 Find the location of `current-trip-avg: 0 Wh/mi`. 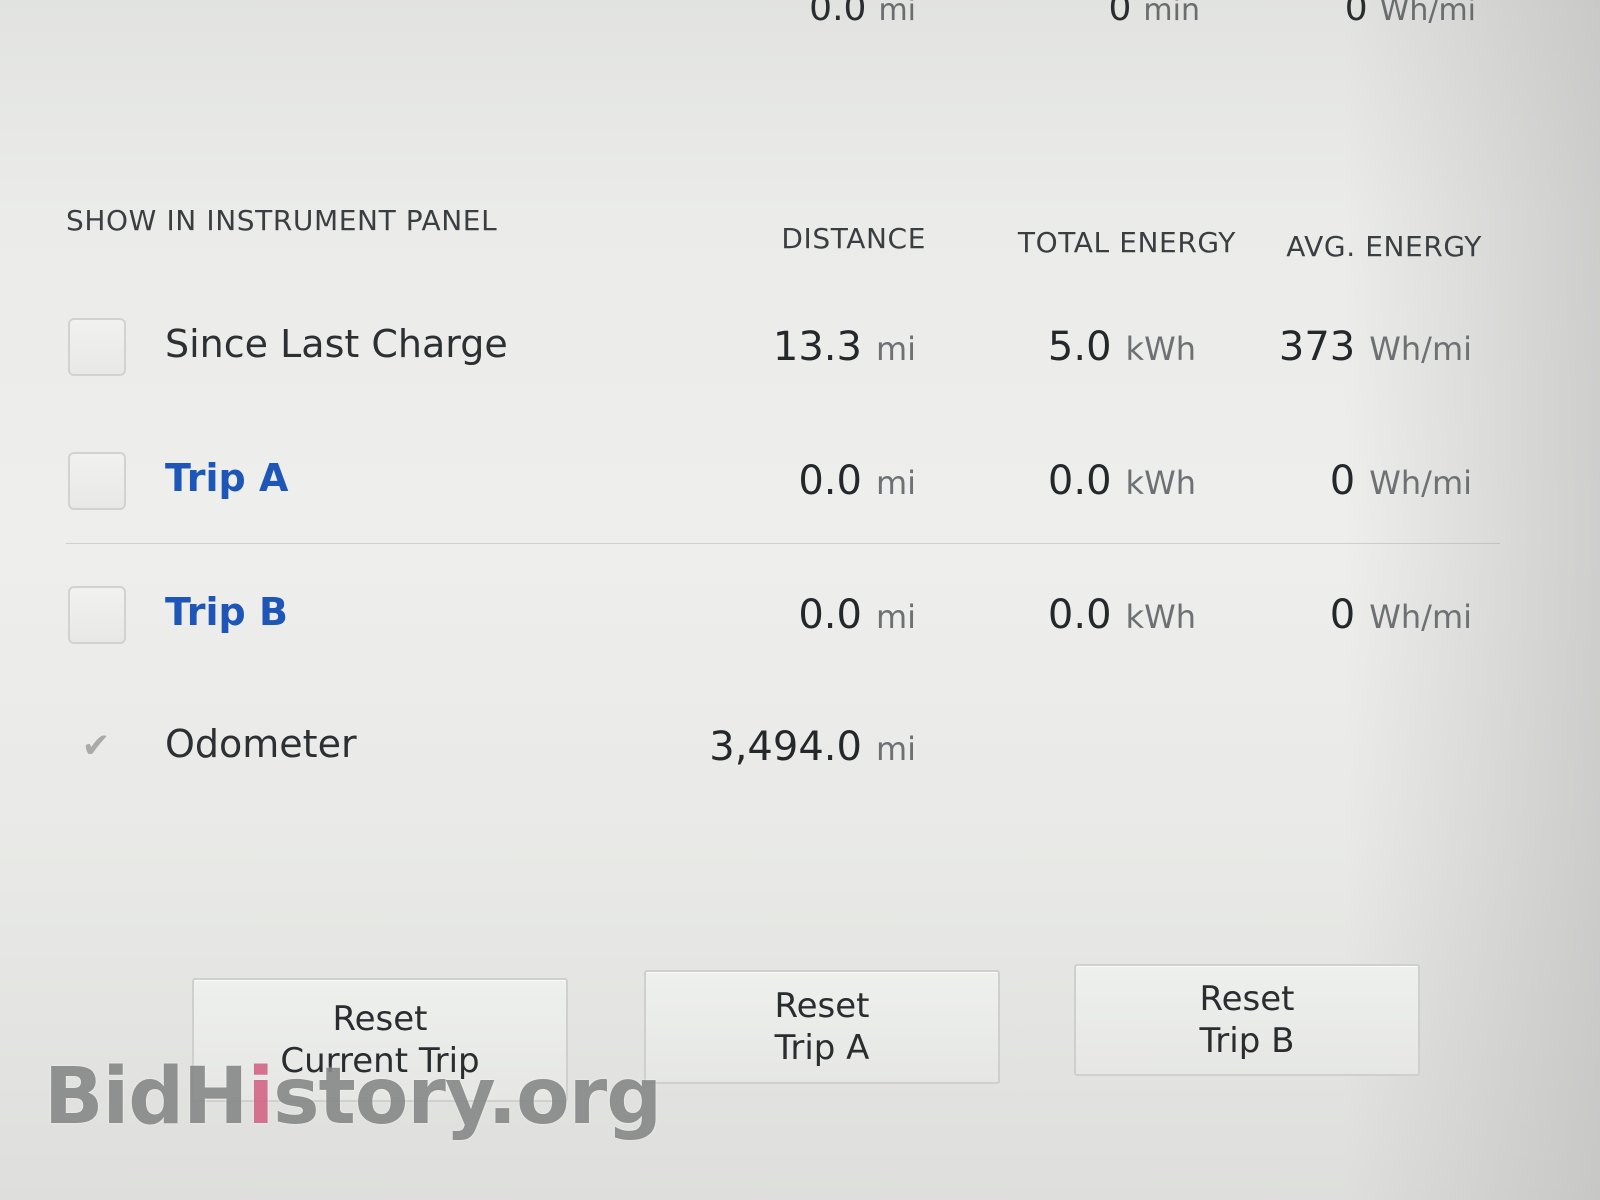

current-trip-avg: 0 Wh/mi is located at coordinates (1410, 14).